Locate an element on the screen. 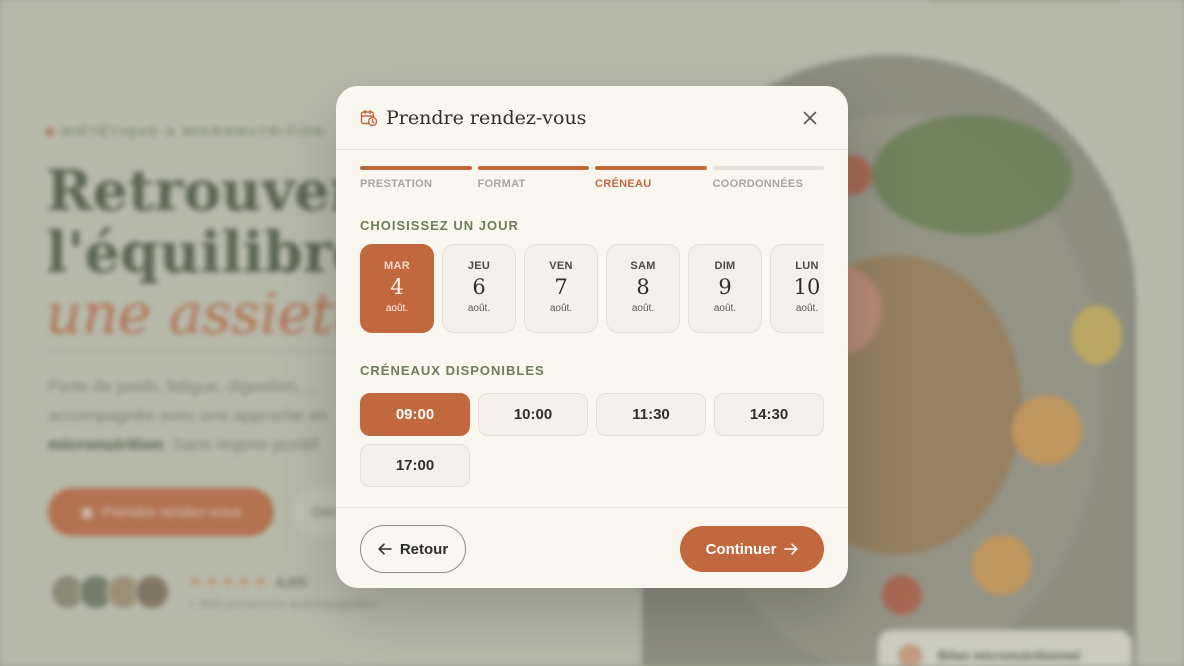 The width and height of the screenshot is (1184, 666). step-coordonnees: COORDONNÉES is located at coordinates (768, 178).